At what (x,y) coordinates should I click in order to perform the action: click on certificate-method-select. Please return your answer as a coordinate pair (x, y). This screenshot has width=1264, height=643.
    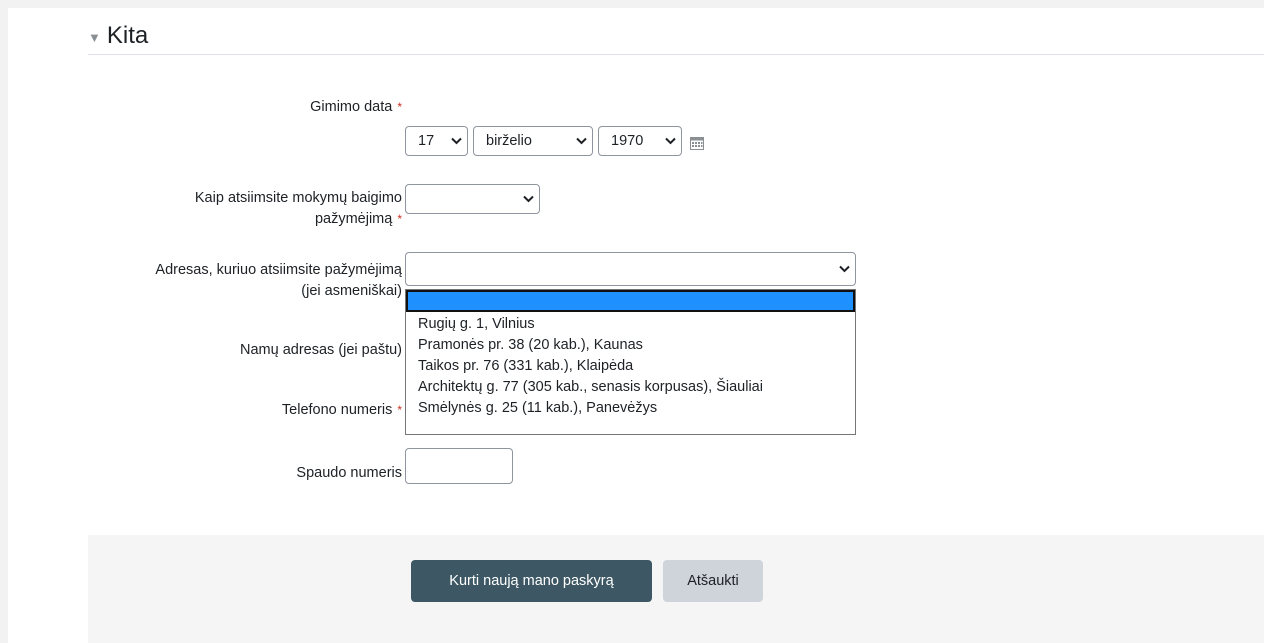
    Looking at the image, I should click on (472, 199).